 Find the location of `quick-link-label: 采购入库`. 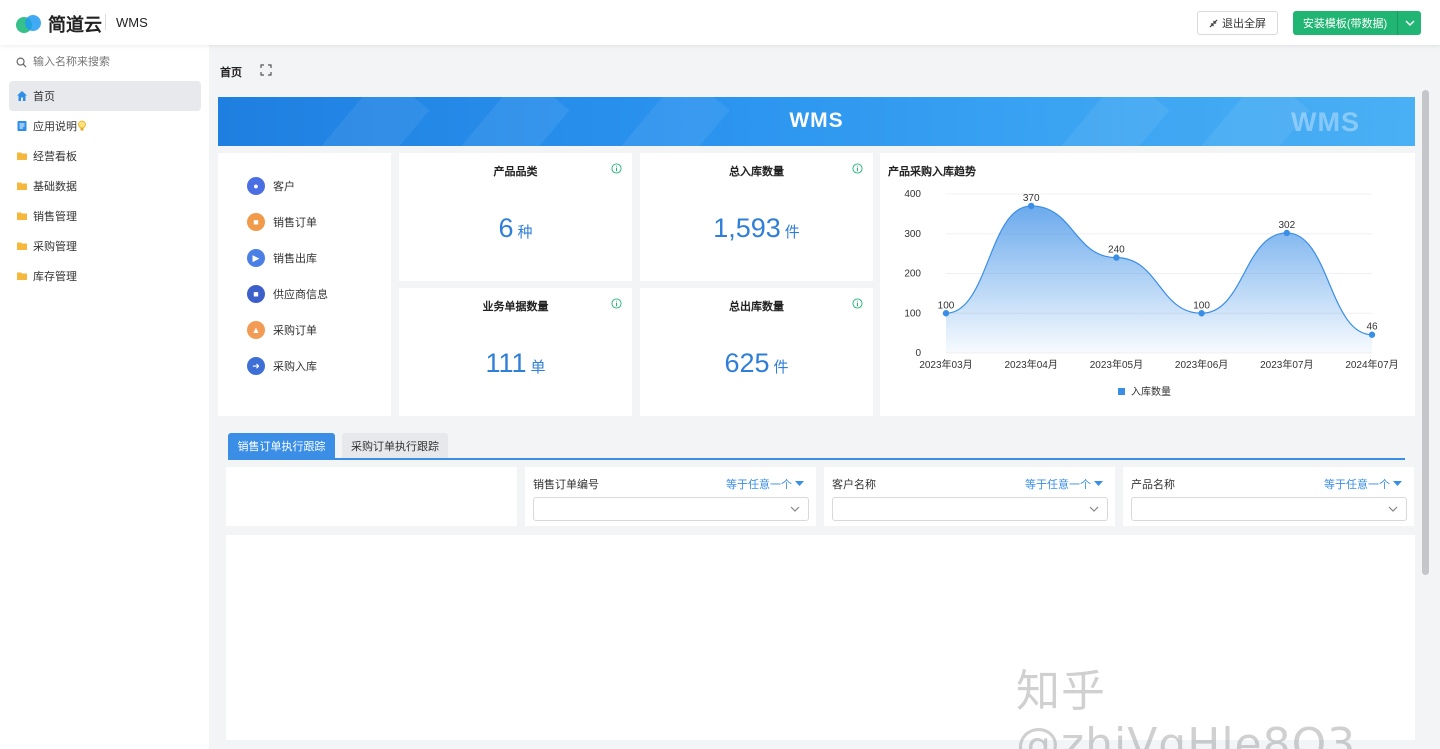

quick-link-label: 采购入库 is located at coordinates (295, 367).